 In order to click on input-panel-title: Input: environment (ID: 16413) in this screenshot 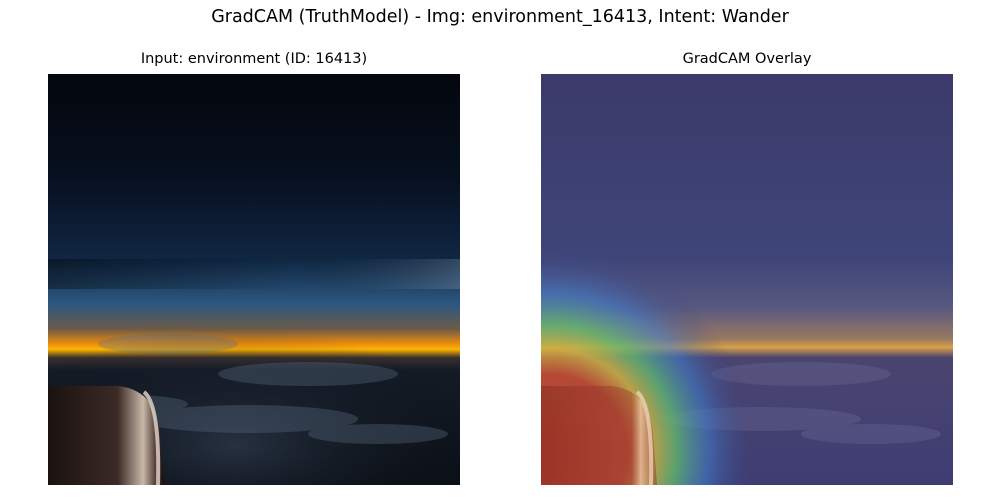, I will do `click(254, 59)`.